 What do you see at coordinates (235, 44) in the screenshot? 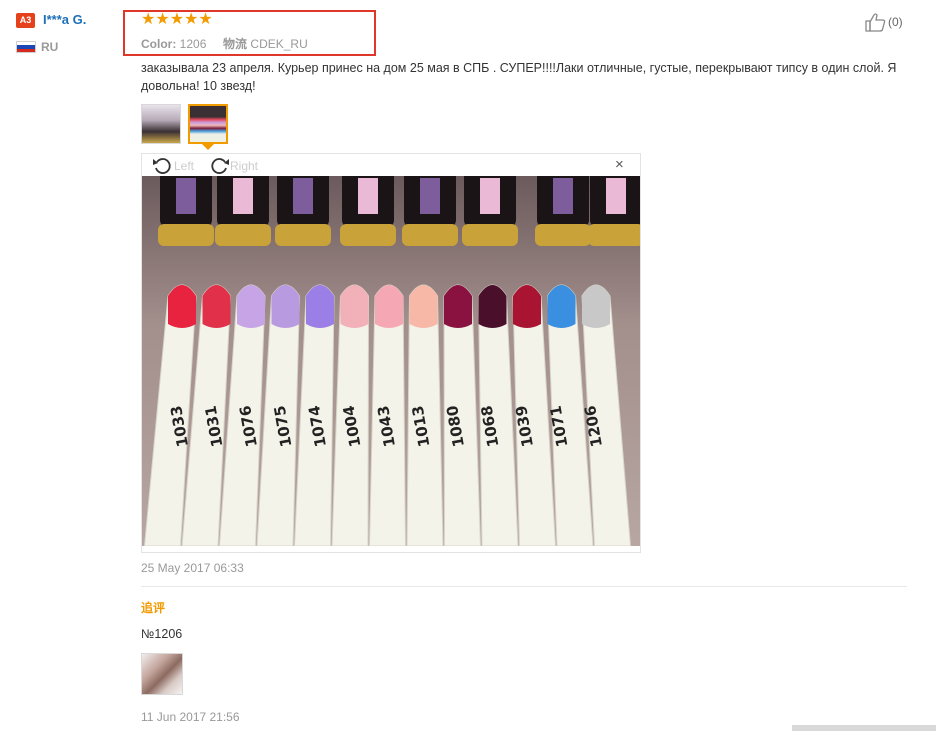
I see `logistics-label: 物流` at bounding box center [235, 44].